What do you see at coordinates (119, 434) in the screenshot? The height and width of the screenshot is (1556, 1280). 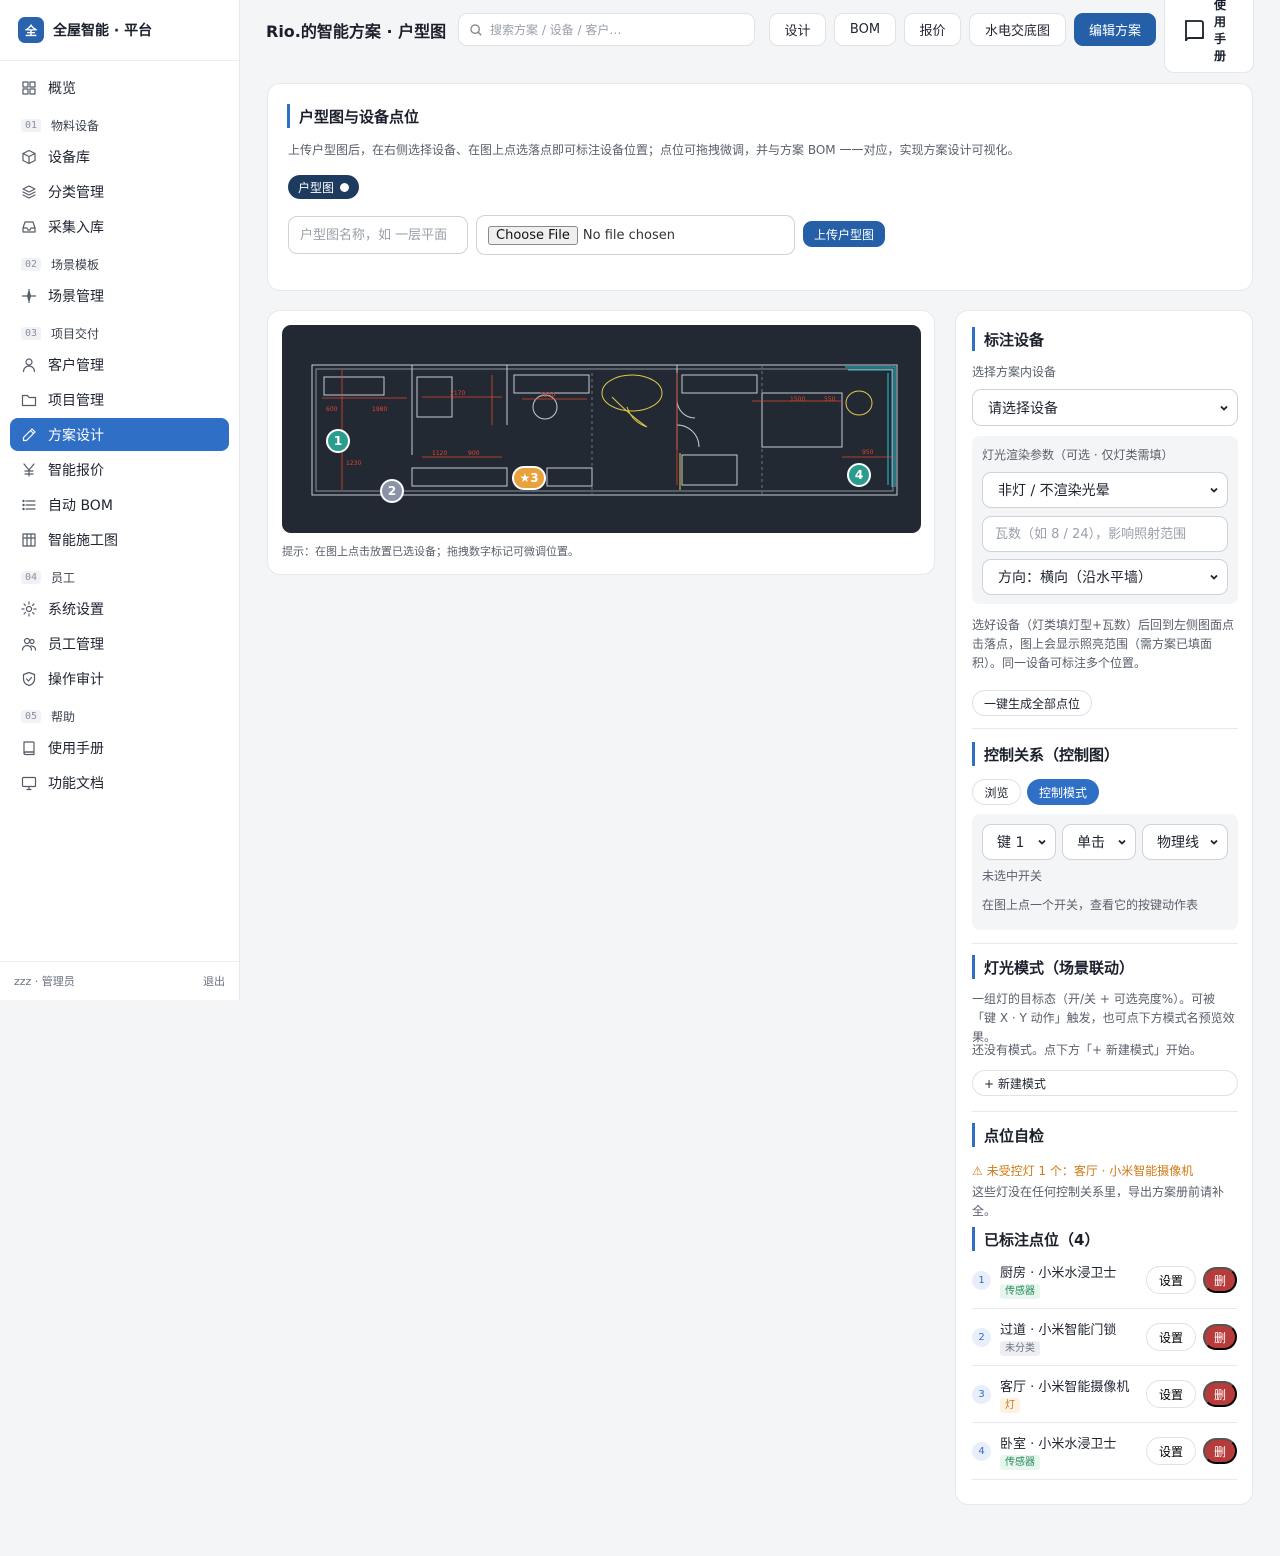 I see `sidebar-item-design: 方案设计` at bounding box center [119, 434].